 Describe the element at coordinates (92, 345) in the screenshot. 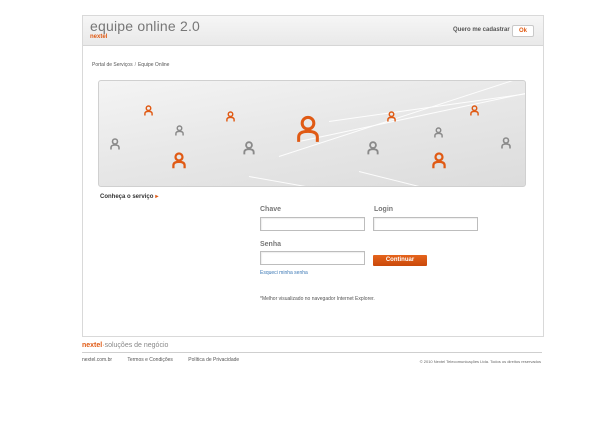

I see `footer-nextel-logo: nextel` at that location.